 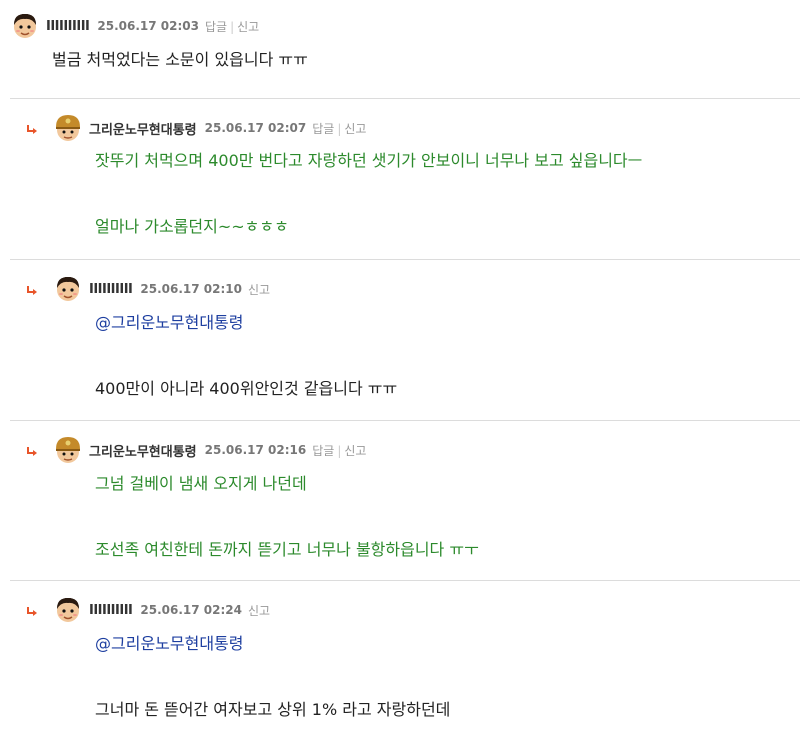 What do you see at coordinates (272, 677) in the screenshot?
I see `comment-text: @그리운노무현대통령 그너마 돈 뜯어간 여자보고 상위 1% 라고 자랑하던데` at bounding box center [272, 677].